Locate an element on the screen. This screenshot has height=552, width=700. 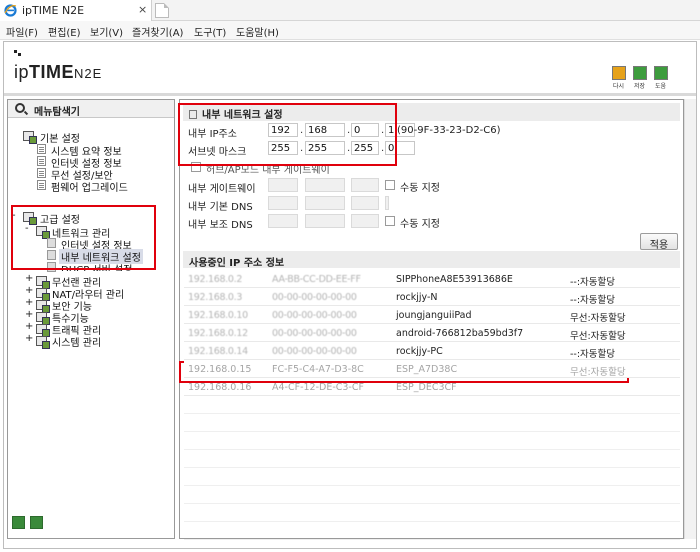
dns2-label: 내부 보조 DNS is located at coordinates (220, 225).